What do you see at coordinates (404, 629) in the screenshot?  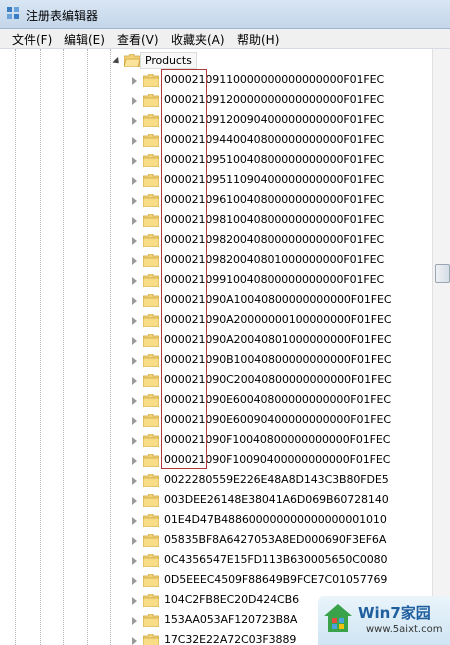 I see `watermark-url: www.5aixt.com` at bounding box center [404, 629].